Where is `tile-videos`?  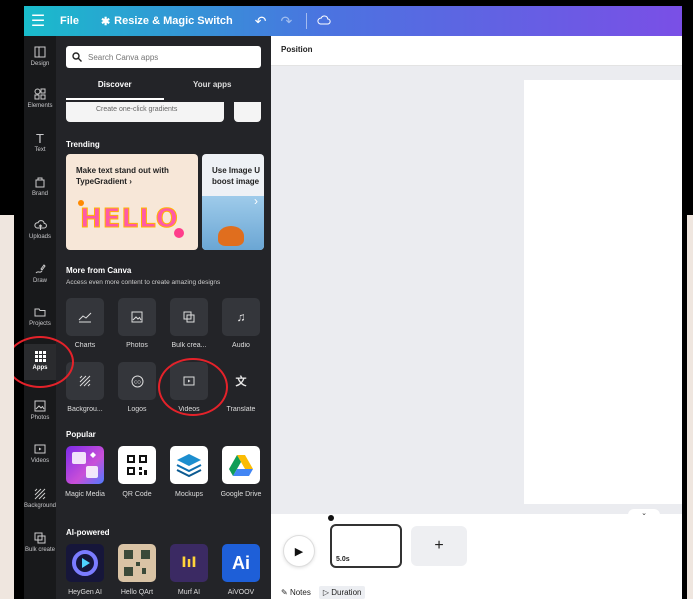 tile-videos is located at coordinates (189, 381).